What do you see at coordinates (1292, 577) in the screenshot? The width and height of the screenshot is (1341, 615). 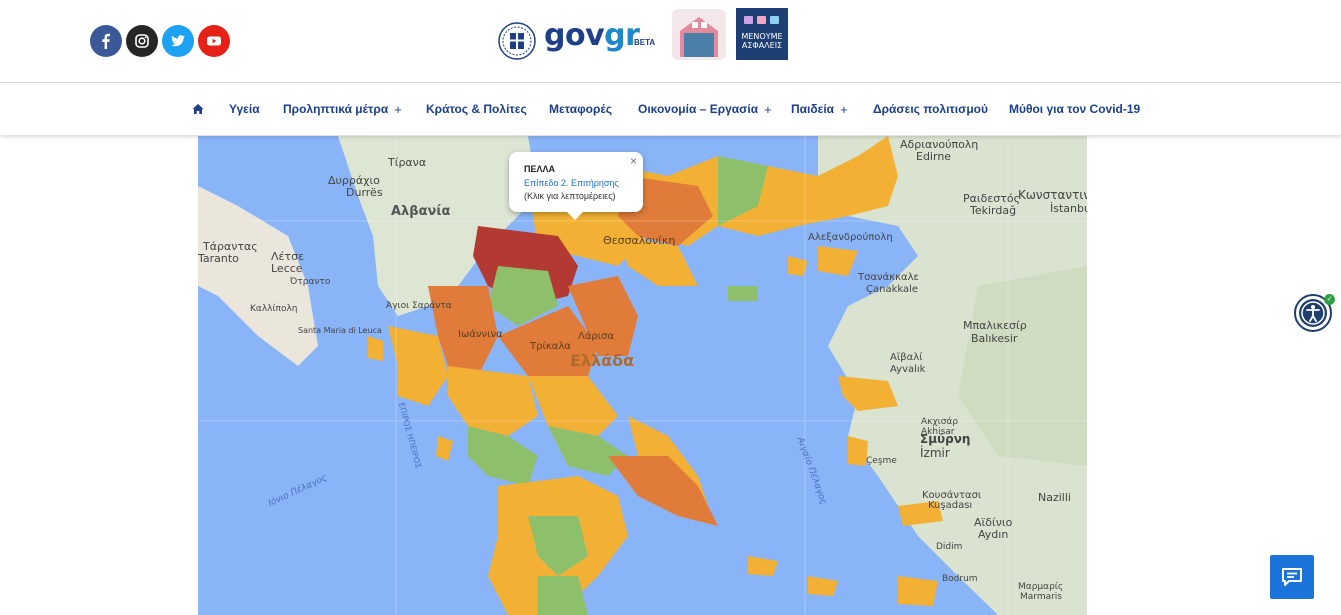 I see `chat-icon` at bounding box center [1292, 577].